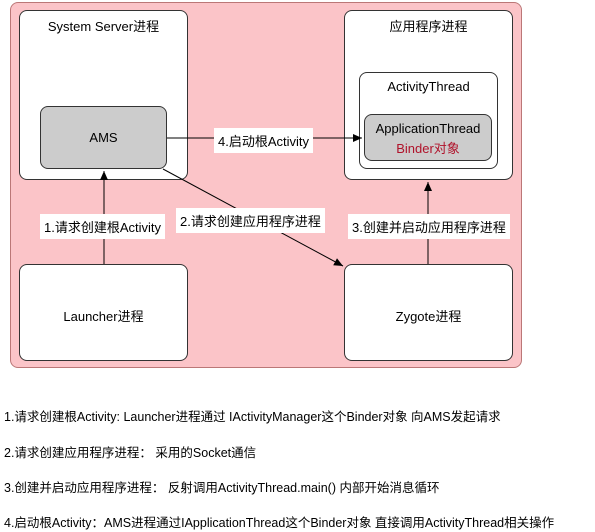  Describe the element at coordinates (103, 226) in the screenshot. I see `edge-label-request-root-activity: 1.请求创建根Activity` at that location.